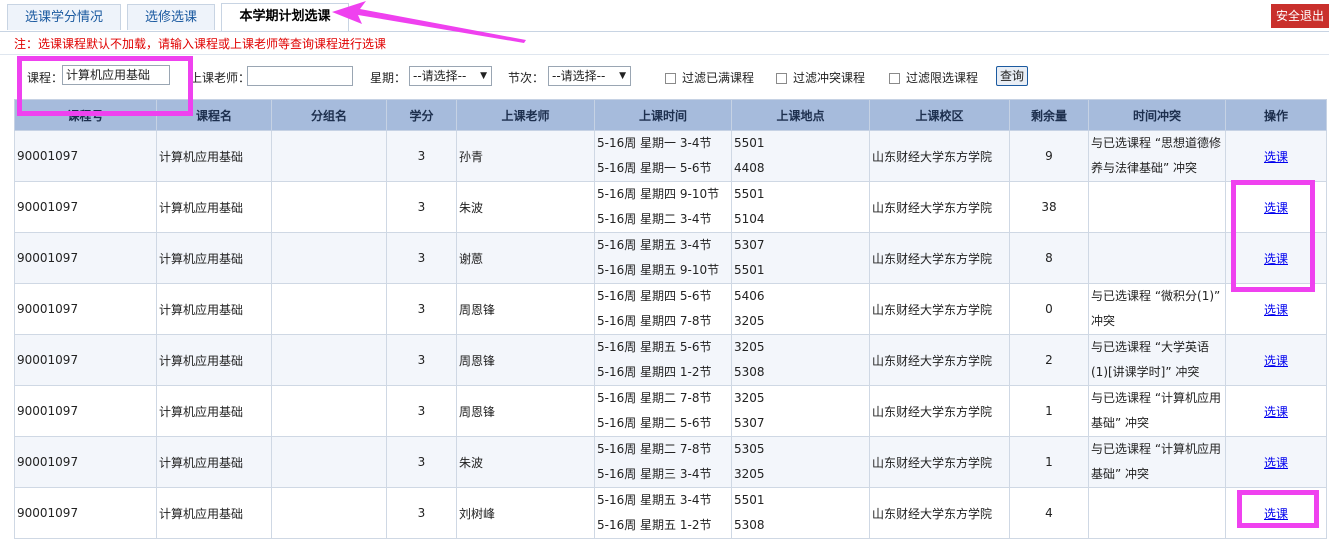 The width and height of the screenshot is (1329, 539). What do you see at coordinates (664, 54) in the screenshot?
I see `divider` at bounding box center [664, 54].